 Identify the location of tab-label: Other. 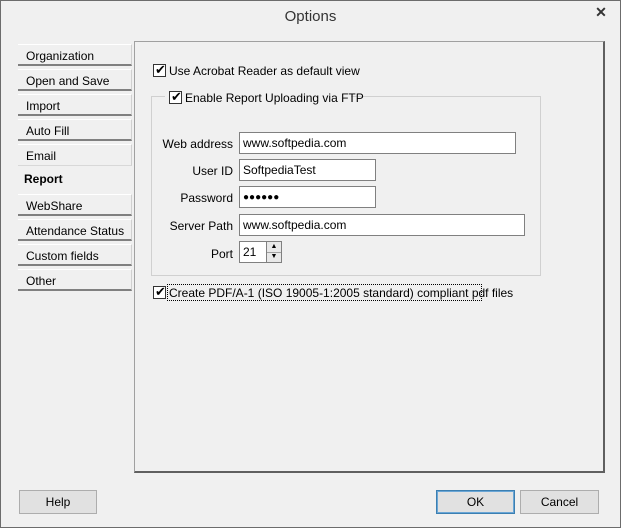
(41, 281).